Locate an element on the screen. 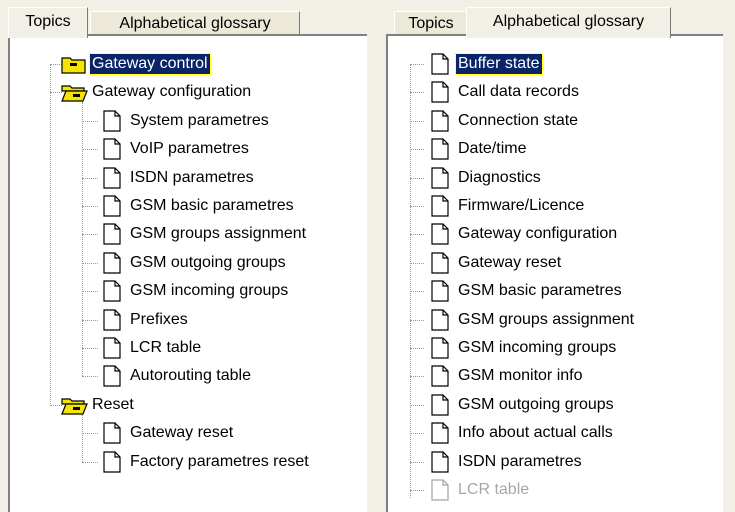 The width and height of the screenshot is (735, 512). topic-item-label: GSM basic parametres is located at coordinates (212, 205).